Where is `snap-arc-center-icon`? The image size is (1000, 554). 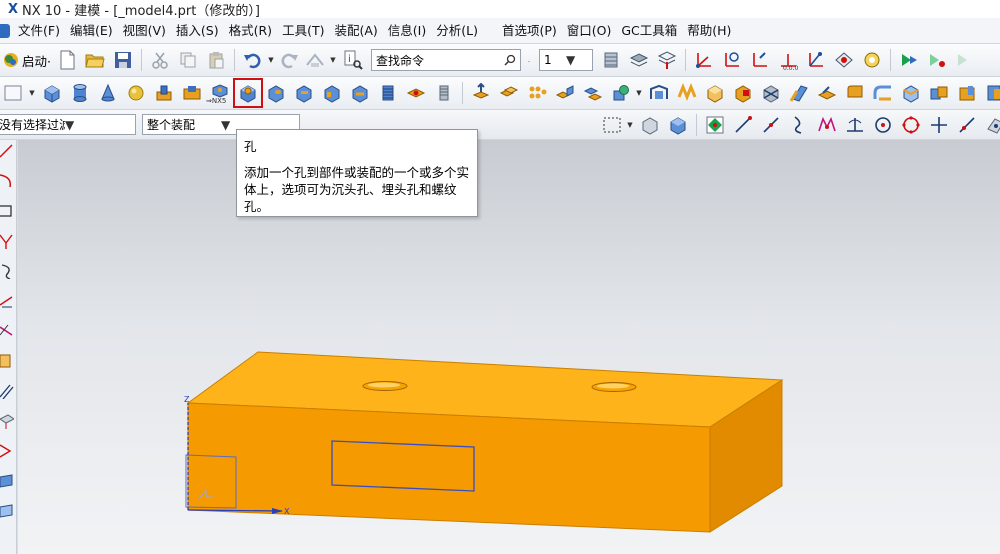
snap-arc-center-icon is located at coordinates (883, 125).